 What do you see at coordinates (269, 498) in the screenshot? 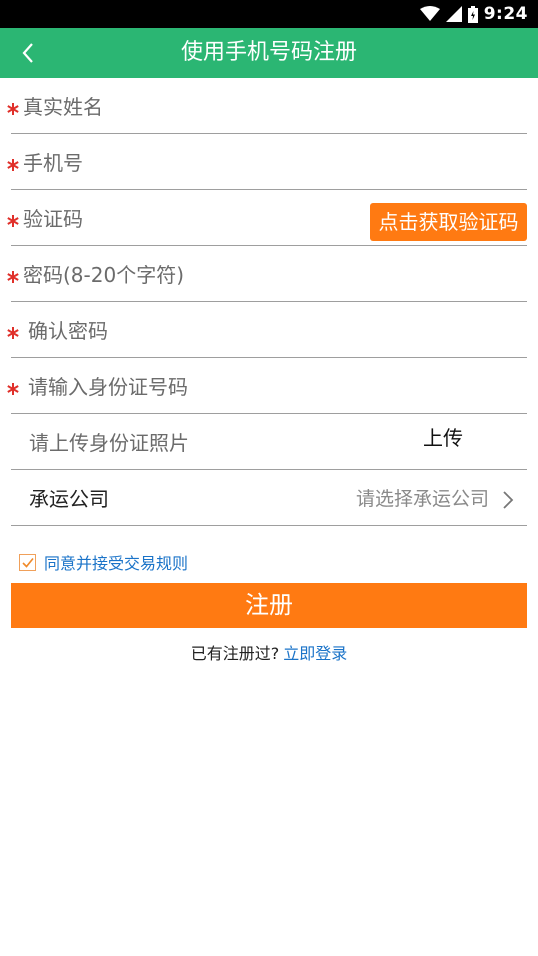
I see `company-row: 承运公司 请选择承运公司` at bounding box center [269, 498].